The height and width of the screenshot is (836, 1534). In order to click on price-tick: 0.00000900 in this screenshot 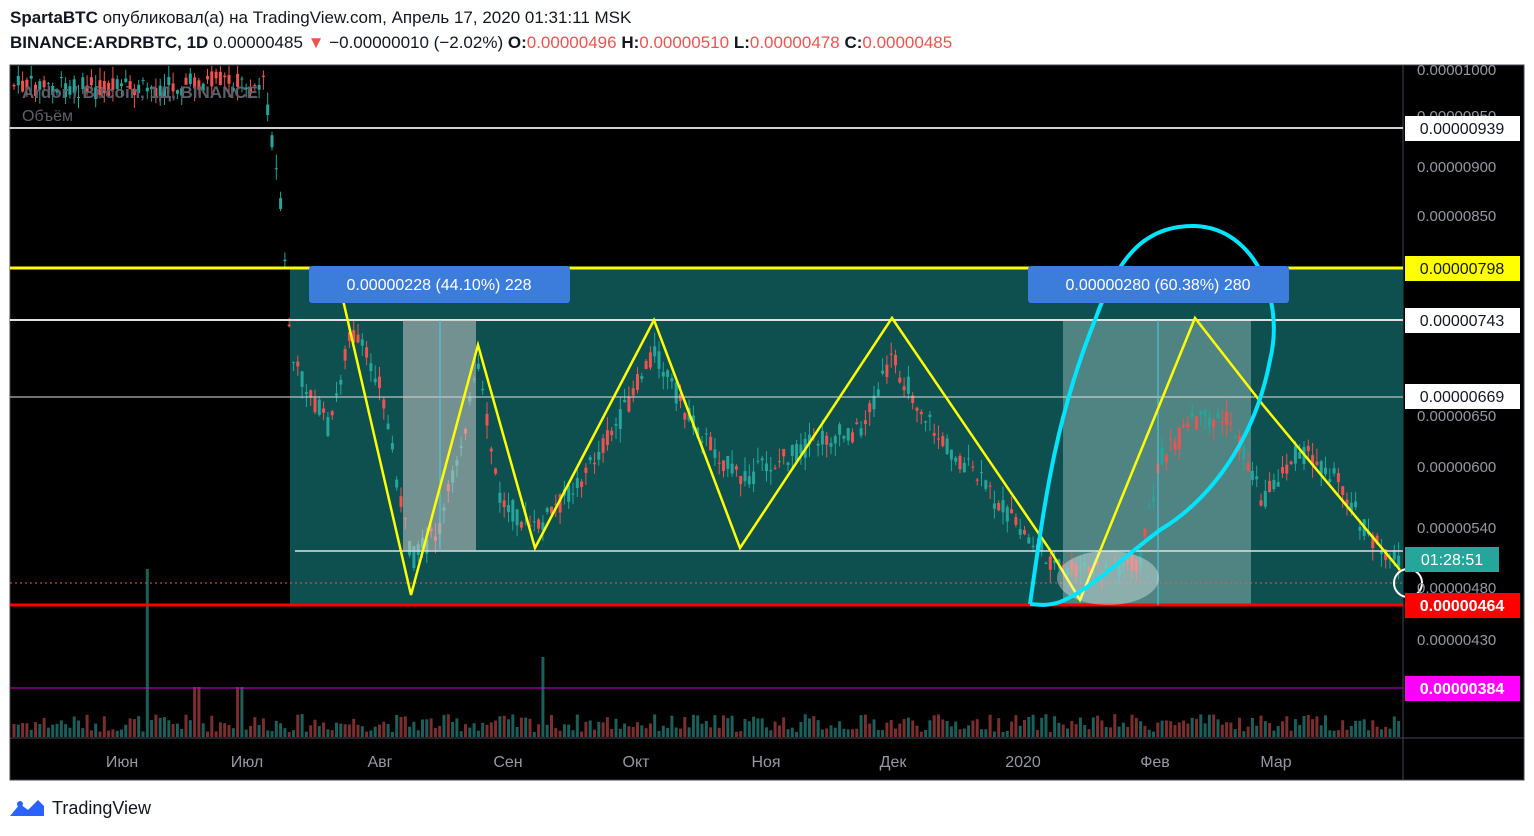, I will do `click(1456, 167)`.